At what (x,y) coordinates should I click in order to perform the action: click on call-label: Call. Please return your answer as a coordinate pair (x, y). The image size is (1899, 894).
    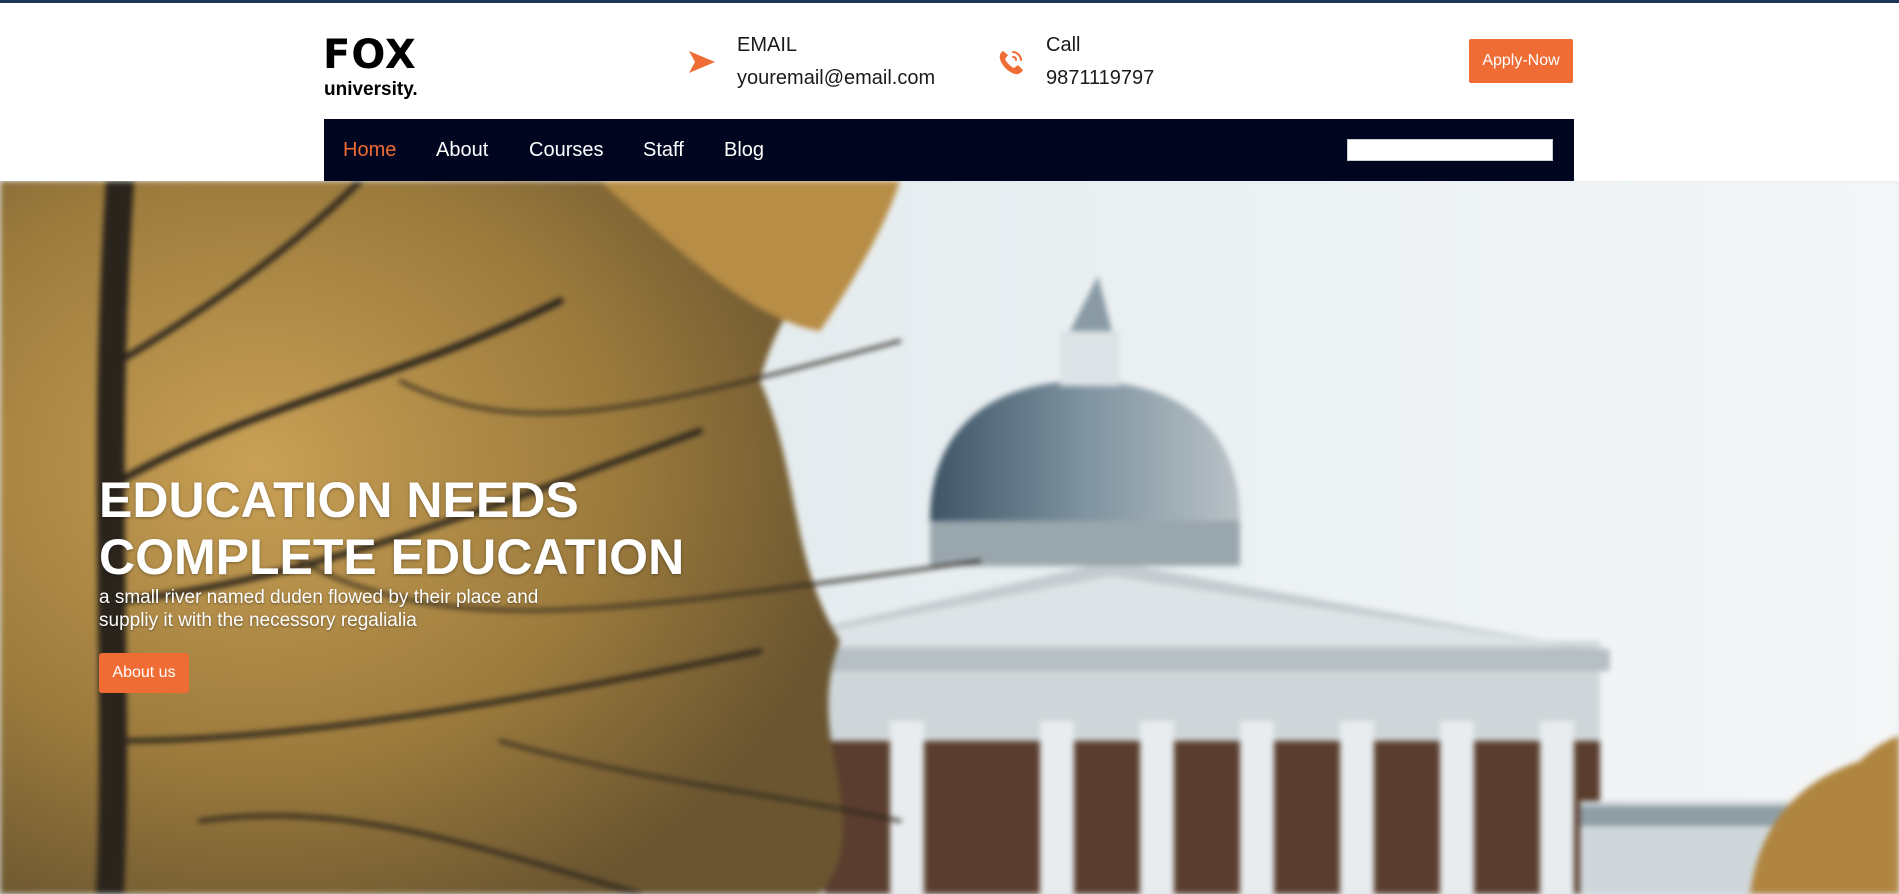
    Looking at the image, I should click on (1063, 45).